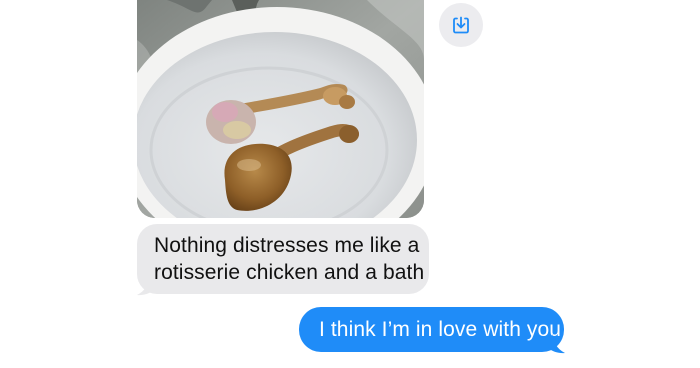  Describe the element at coordinates (289, 272) in the screenshot. I see `message-text-line: rotisserie chicken and a bath` at that location.